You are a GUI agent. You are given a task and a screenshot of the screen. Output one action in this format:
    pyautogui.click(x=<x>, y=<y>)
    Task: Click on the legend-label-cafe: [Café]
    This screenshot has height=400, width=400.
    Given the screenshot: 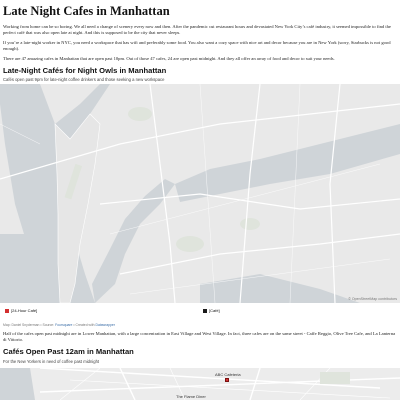 What is the action you would take?
    pyautogui.click(x=214, y=310)
    